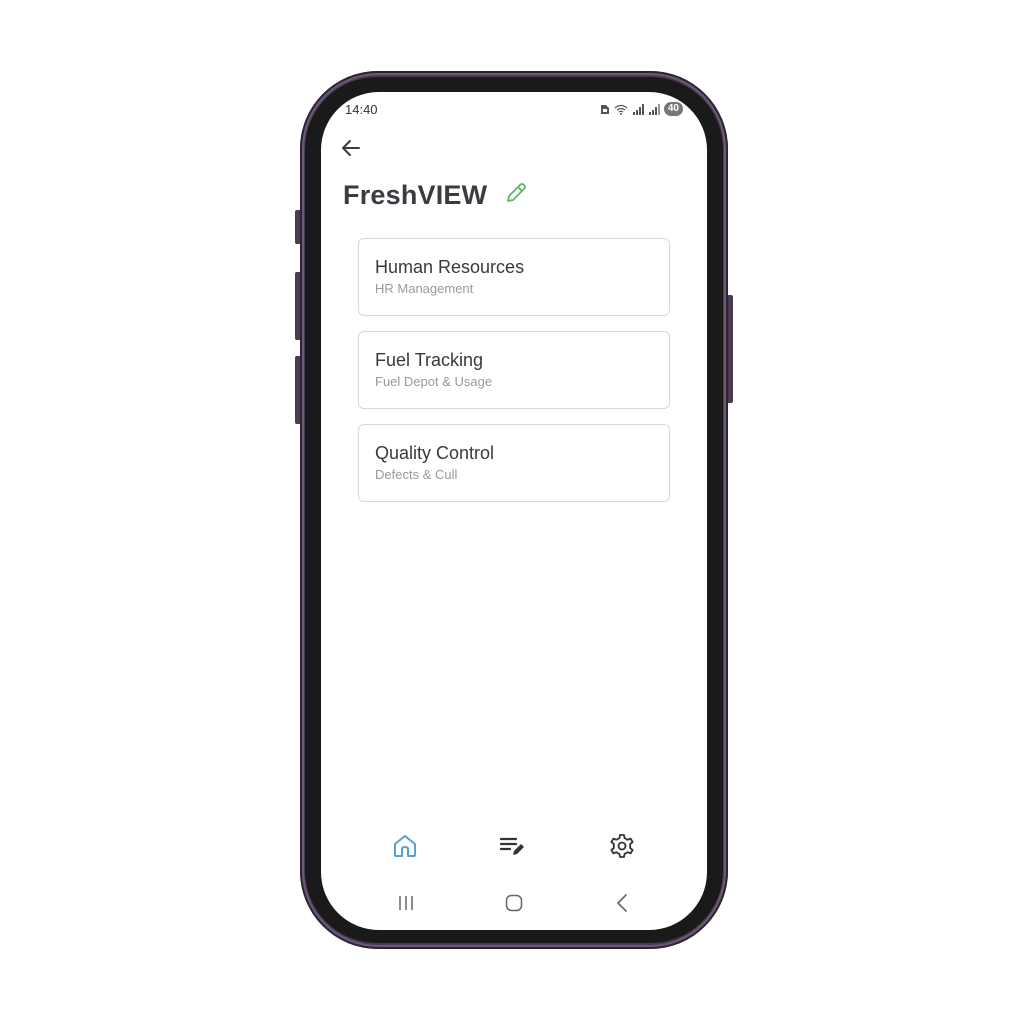  I want to click on recents-icon, so click(406, 905).